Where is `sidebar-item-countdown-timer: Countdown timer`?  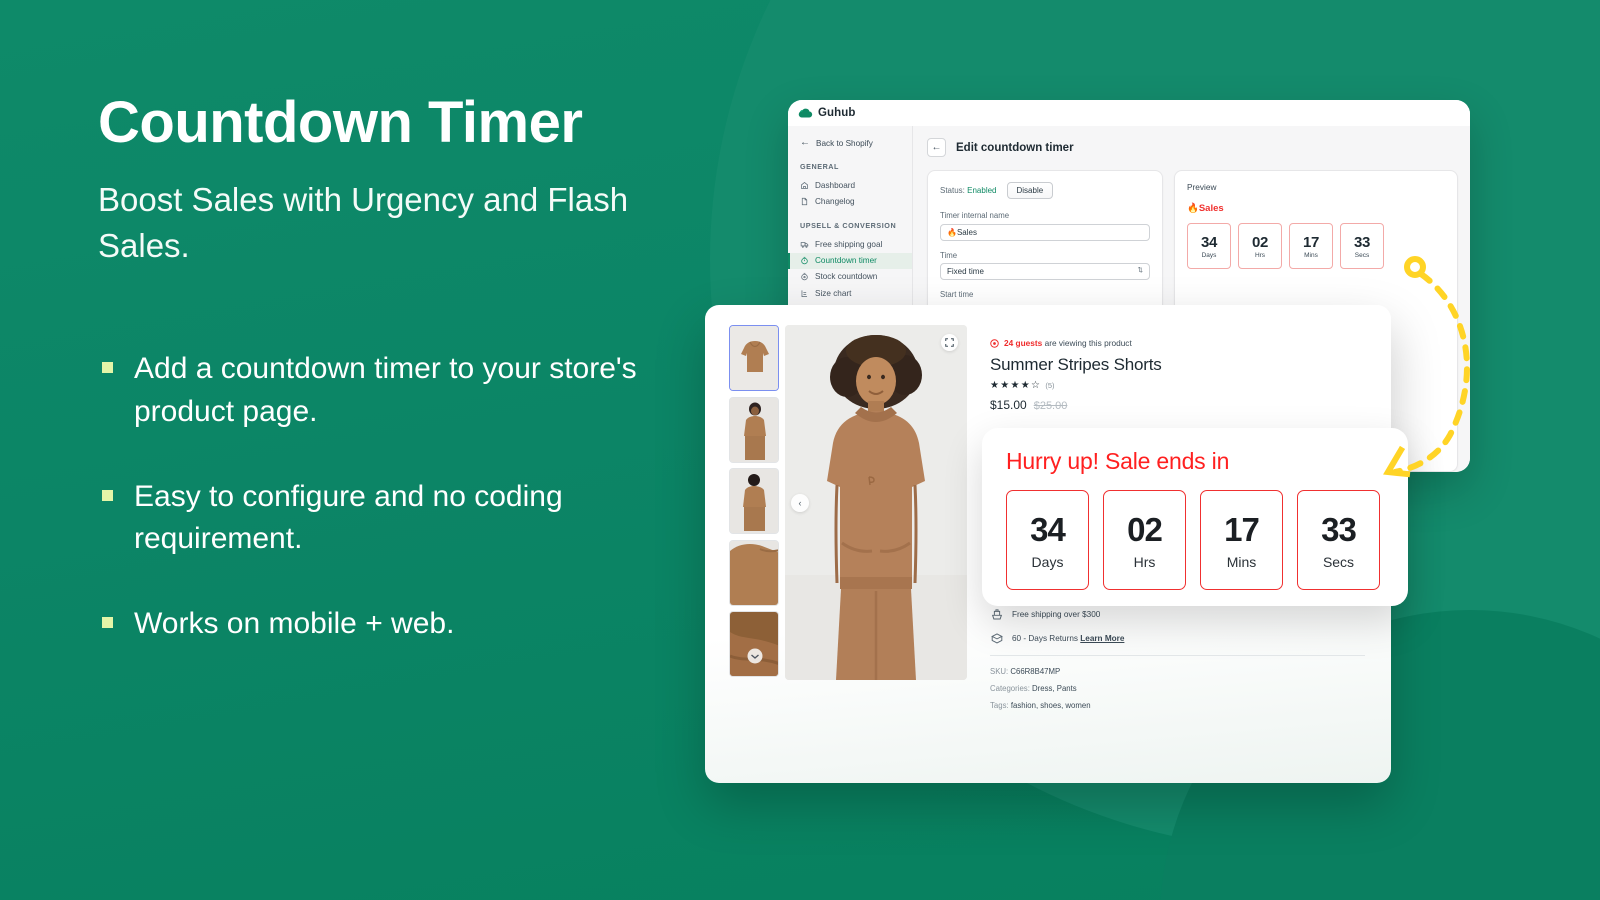
sidebar-item-countdown-timer: Countdown timer is located at coordinates (850, 260).